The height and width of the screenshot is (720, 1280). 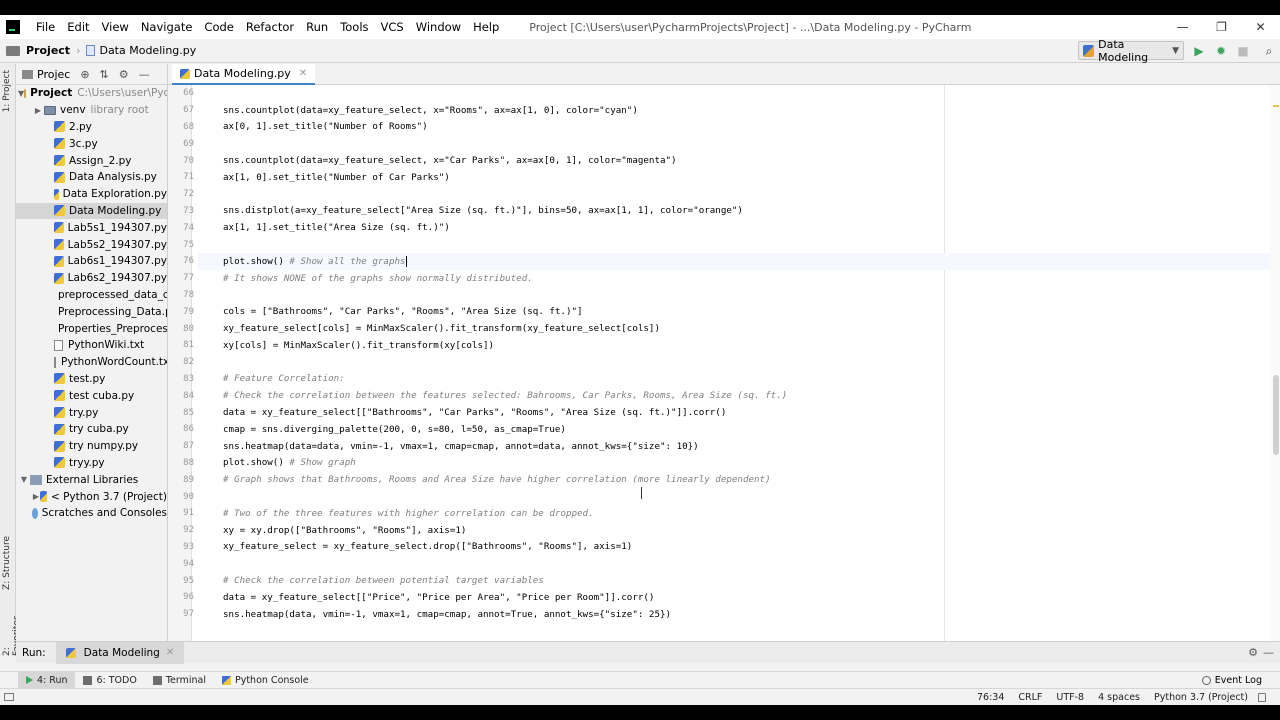 What do you see at coordinates (115, 27) in the screenshot?
I see `menu-view: View` at bounding box center [115, 27].